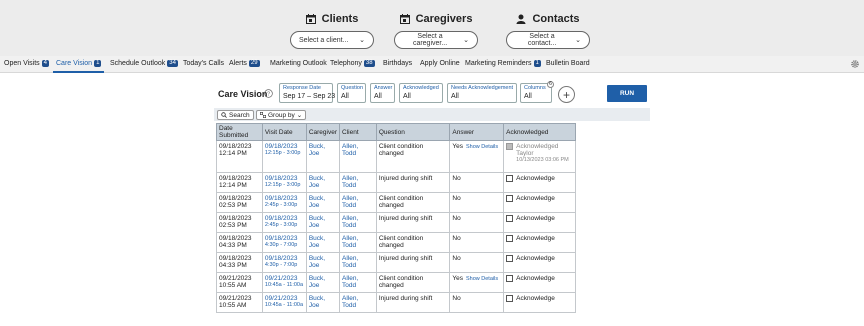  What do you see at coordinates (383, 88) in the screenshot?
I see `filter-label: Answer` at bounding box center [383, 88].